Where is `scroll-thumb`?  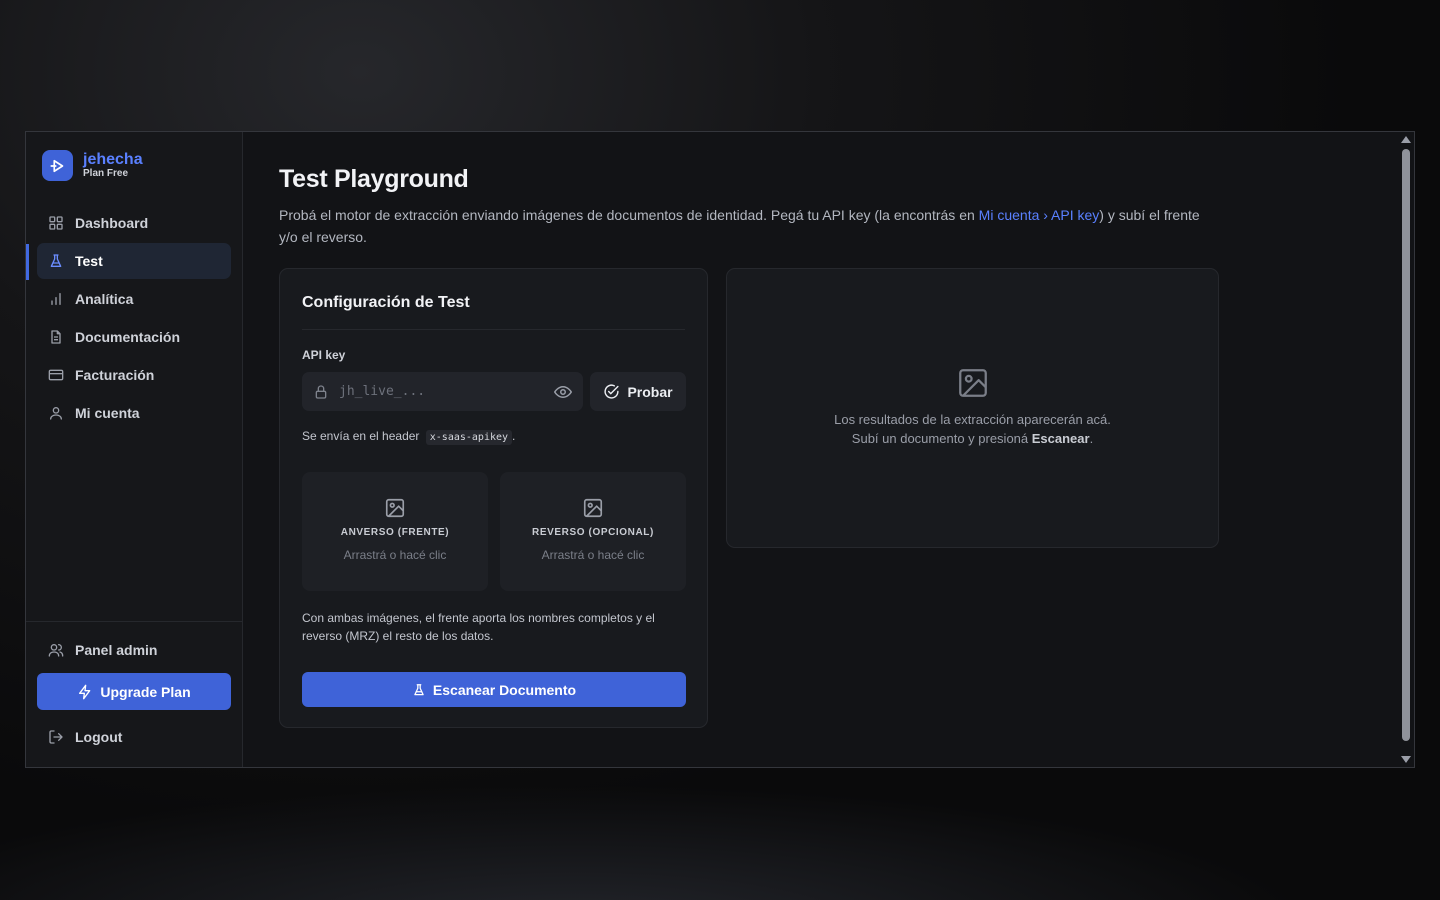 scroll-thumb is located at coordinates (1406, 445).